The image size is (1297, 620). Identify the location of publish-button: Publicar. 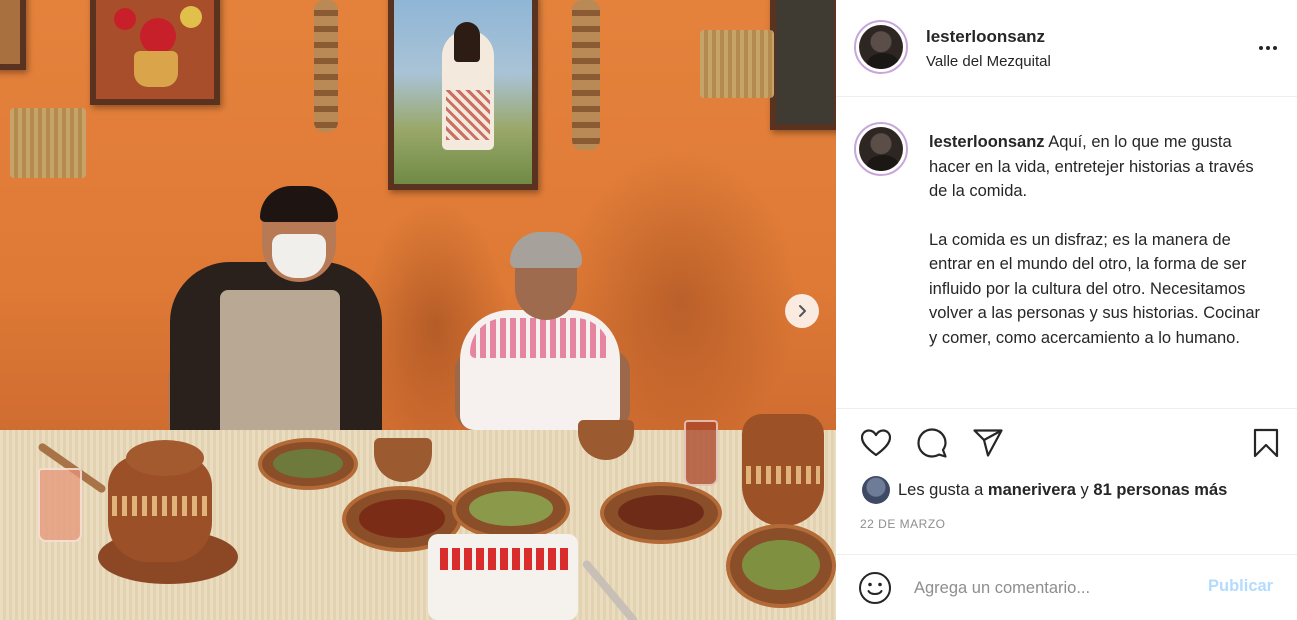
(1240, 586).